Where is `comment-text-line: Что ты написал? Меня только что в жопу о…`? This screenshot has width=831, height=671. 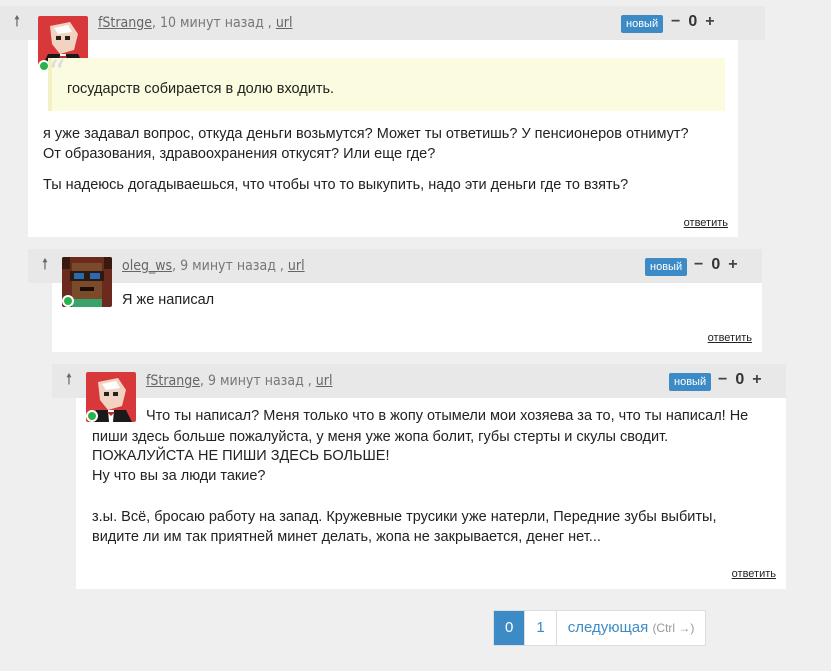 comment-text-line: Что ты написал? Меня только что в жопу о… is located at coordinates (447, 416).